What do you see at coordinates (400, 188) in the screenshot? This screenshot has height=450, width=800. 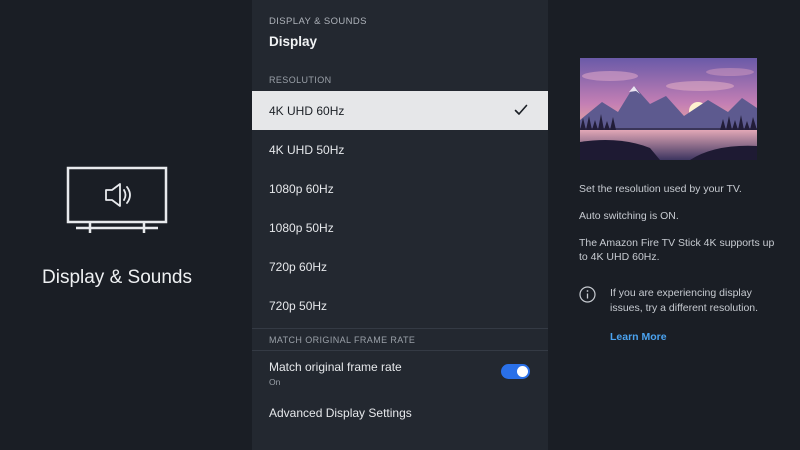 I see `resolution-option-1080p-60: 1080p 60Hz` at bounding box center [400, 188].